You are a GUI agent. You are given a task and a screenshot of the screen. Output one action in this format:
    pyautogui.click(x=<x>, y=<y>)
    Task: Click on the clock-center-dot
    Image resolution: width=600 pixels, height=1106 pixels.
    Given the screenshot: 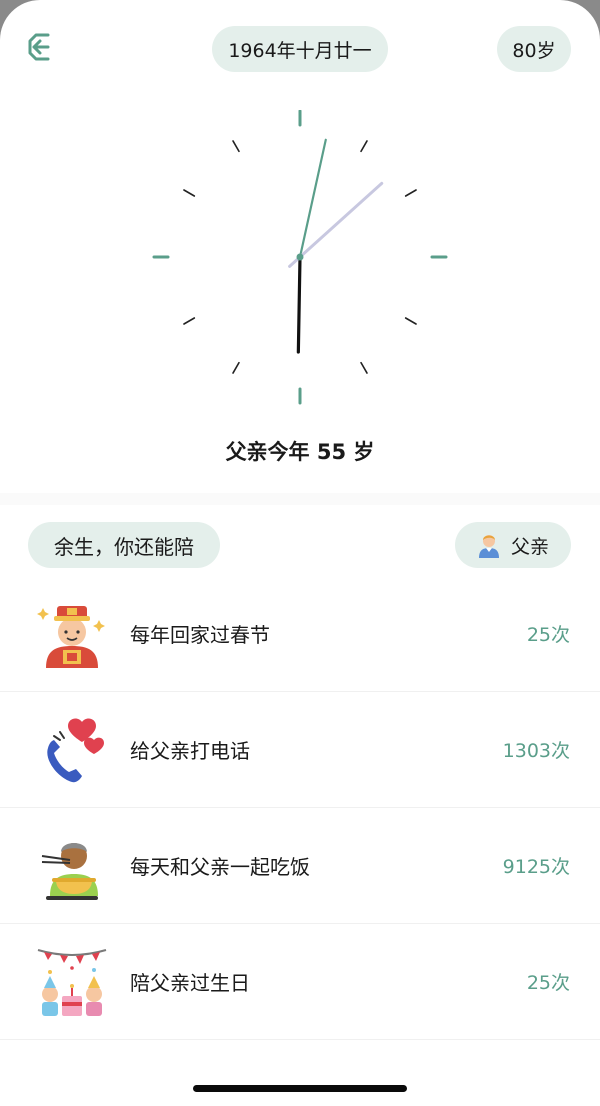 What is the action you would take?
    pyautogui.click(x=300, y=257)
    